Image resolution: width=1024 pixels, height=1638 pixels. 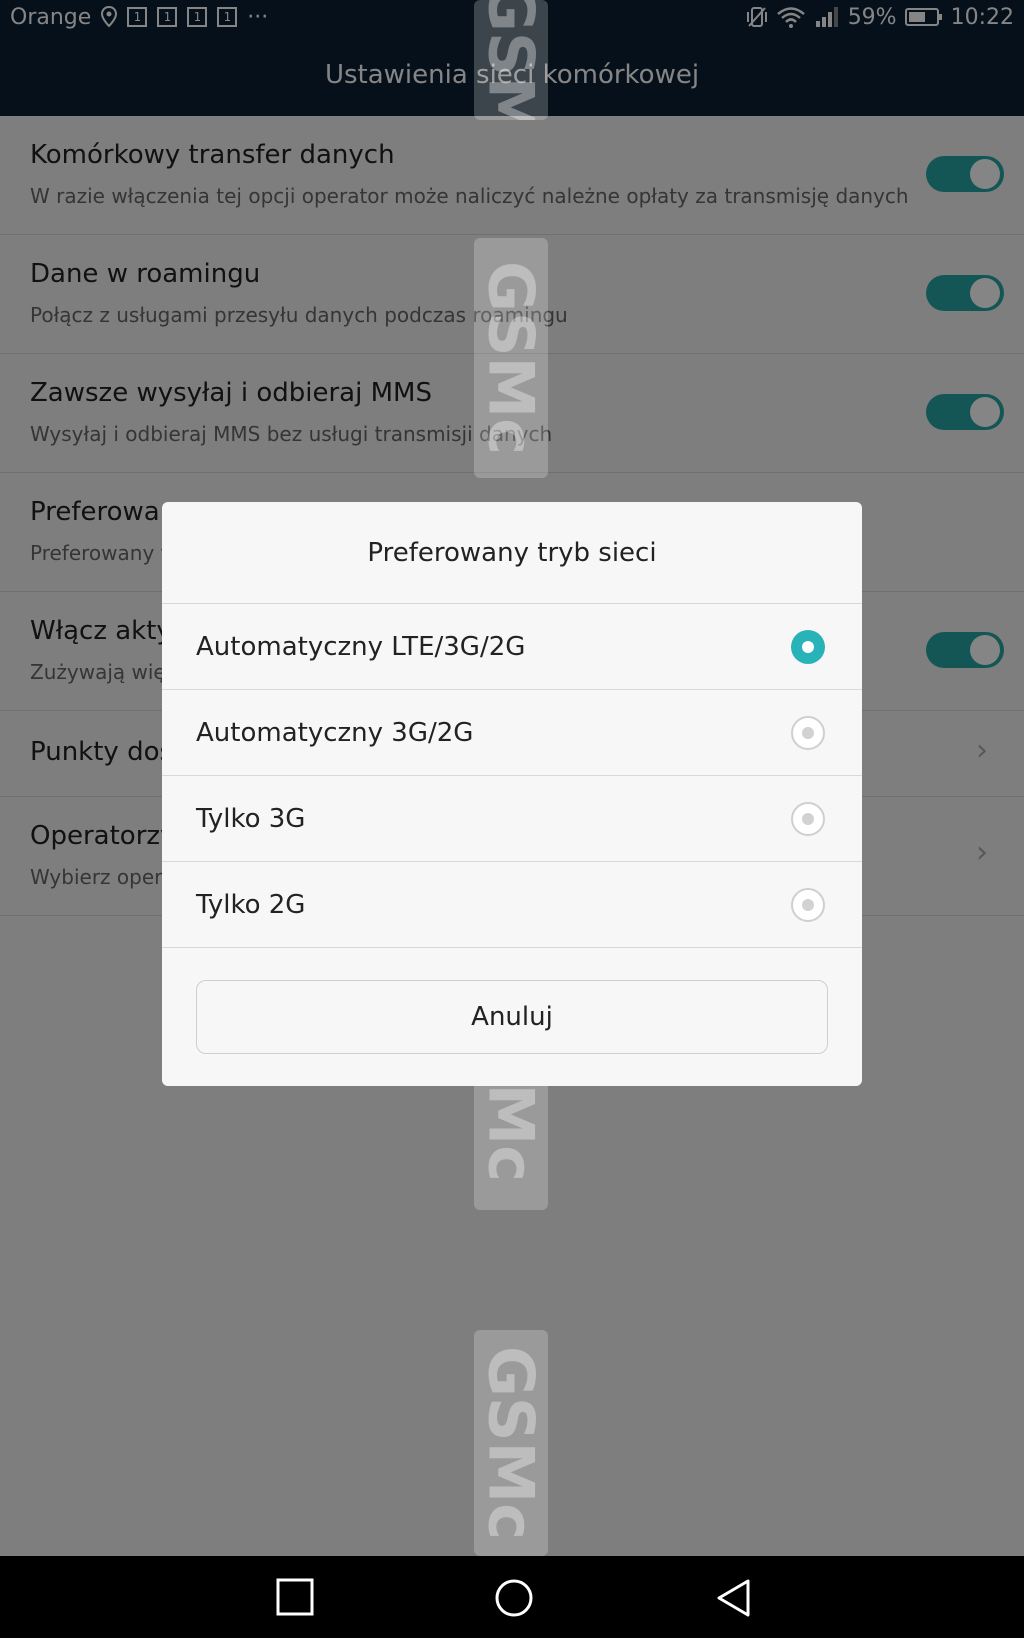 I want to click on option-3g-only: Tylko 3G, so click(x=512, y=819).